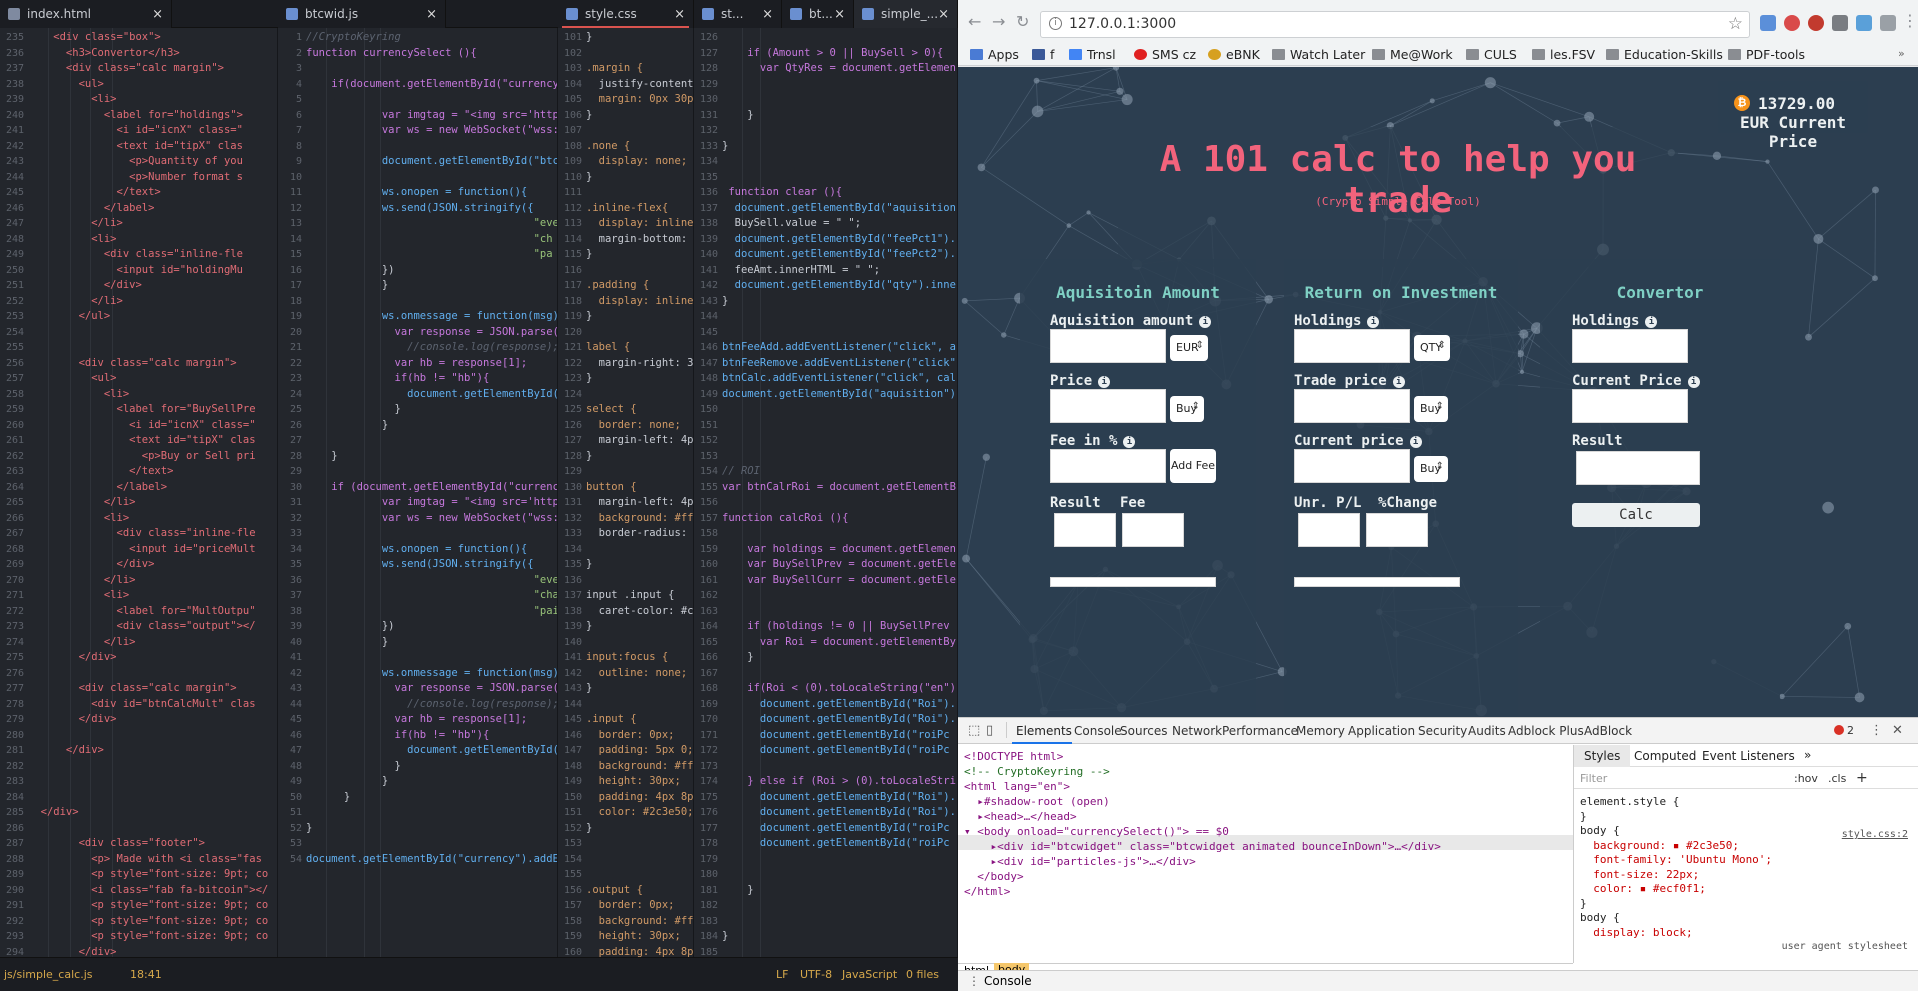 This screenshot has height=991, width=1918. I want to click on bookmark-star-icon: ☆, so click(1735, 24).